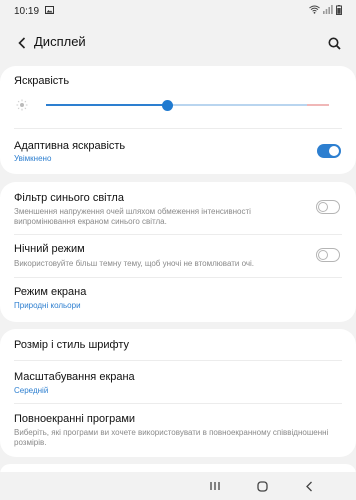  I want to click on gallery-notification-icon, so click(50, 11).